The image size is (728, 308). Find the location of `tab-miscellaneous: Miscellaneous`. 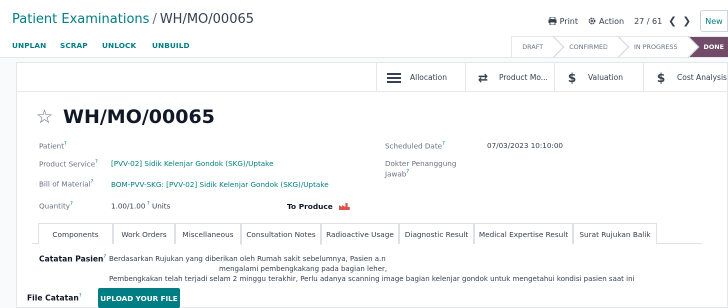

tab-miscellaneous: Miscellaneous is located at coordinates (208, 233).